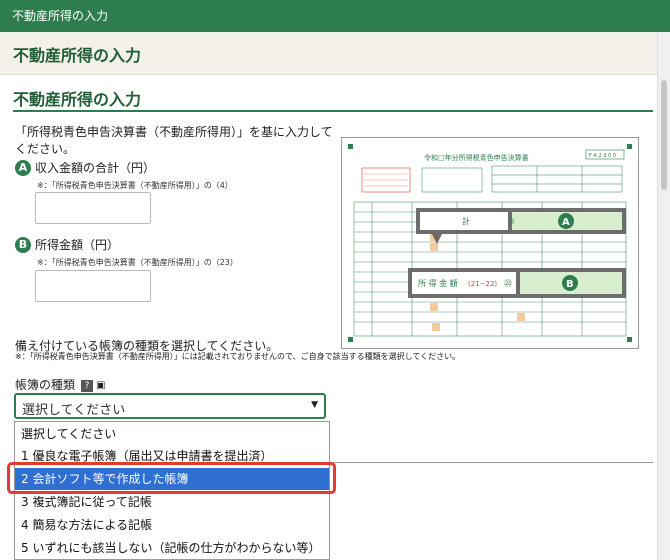 The image size is (670, 560). Describe the element at coordinates (137, 262) in the screenshot. I see `field-b-note: ※：「所得税青色申告決算書（不動産所得用）」の（23）` at that location.